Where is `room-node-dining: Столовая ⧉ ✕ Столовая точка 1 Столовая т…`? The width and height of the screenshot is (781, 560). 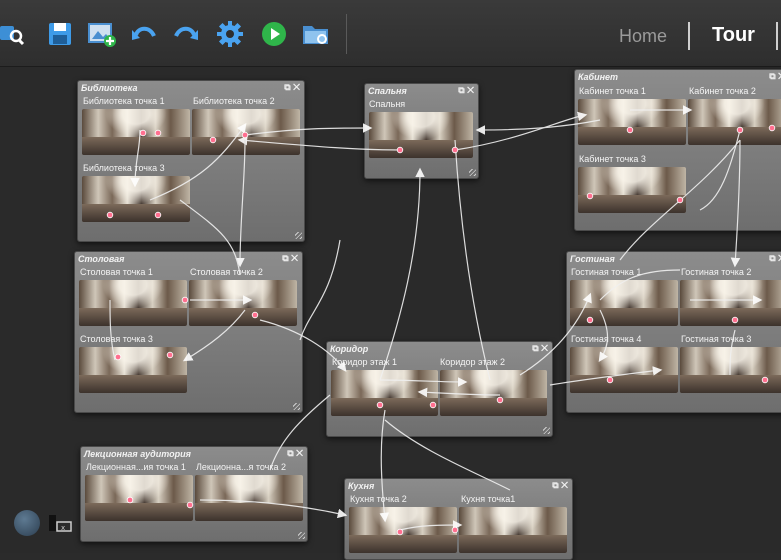
room-node-dining: Столовая ⧉ ✕ Столовая точка 1 Столовая т… is located at coordinates (188, 332).